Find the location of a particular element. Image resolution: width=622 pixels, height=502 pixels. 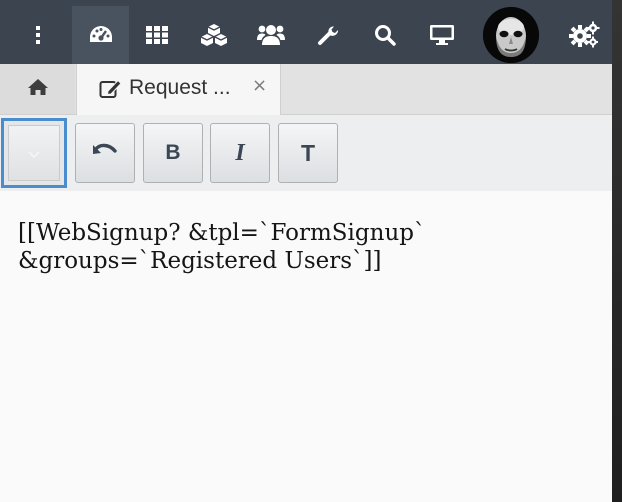

format-select is located at coordinates (34, 153).